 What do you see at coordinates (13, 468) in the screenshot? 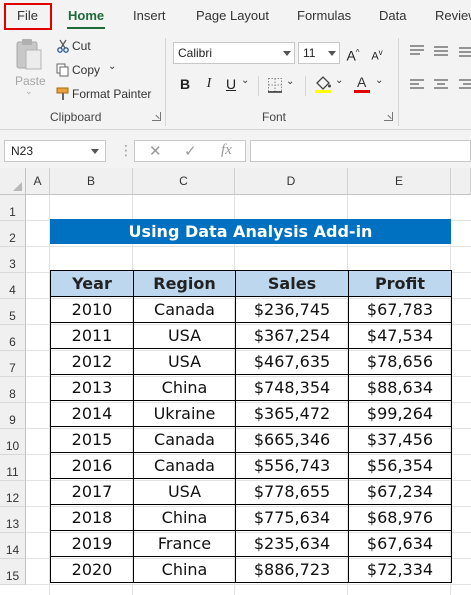
I see `row-header: 11` at bounding box center [13, 468].